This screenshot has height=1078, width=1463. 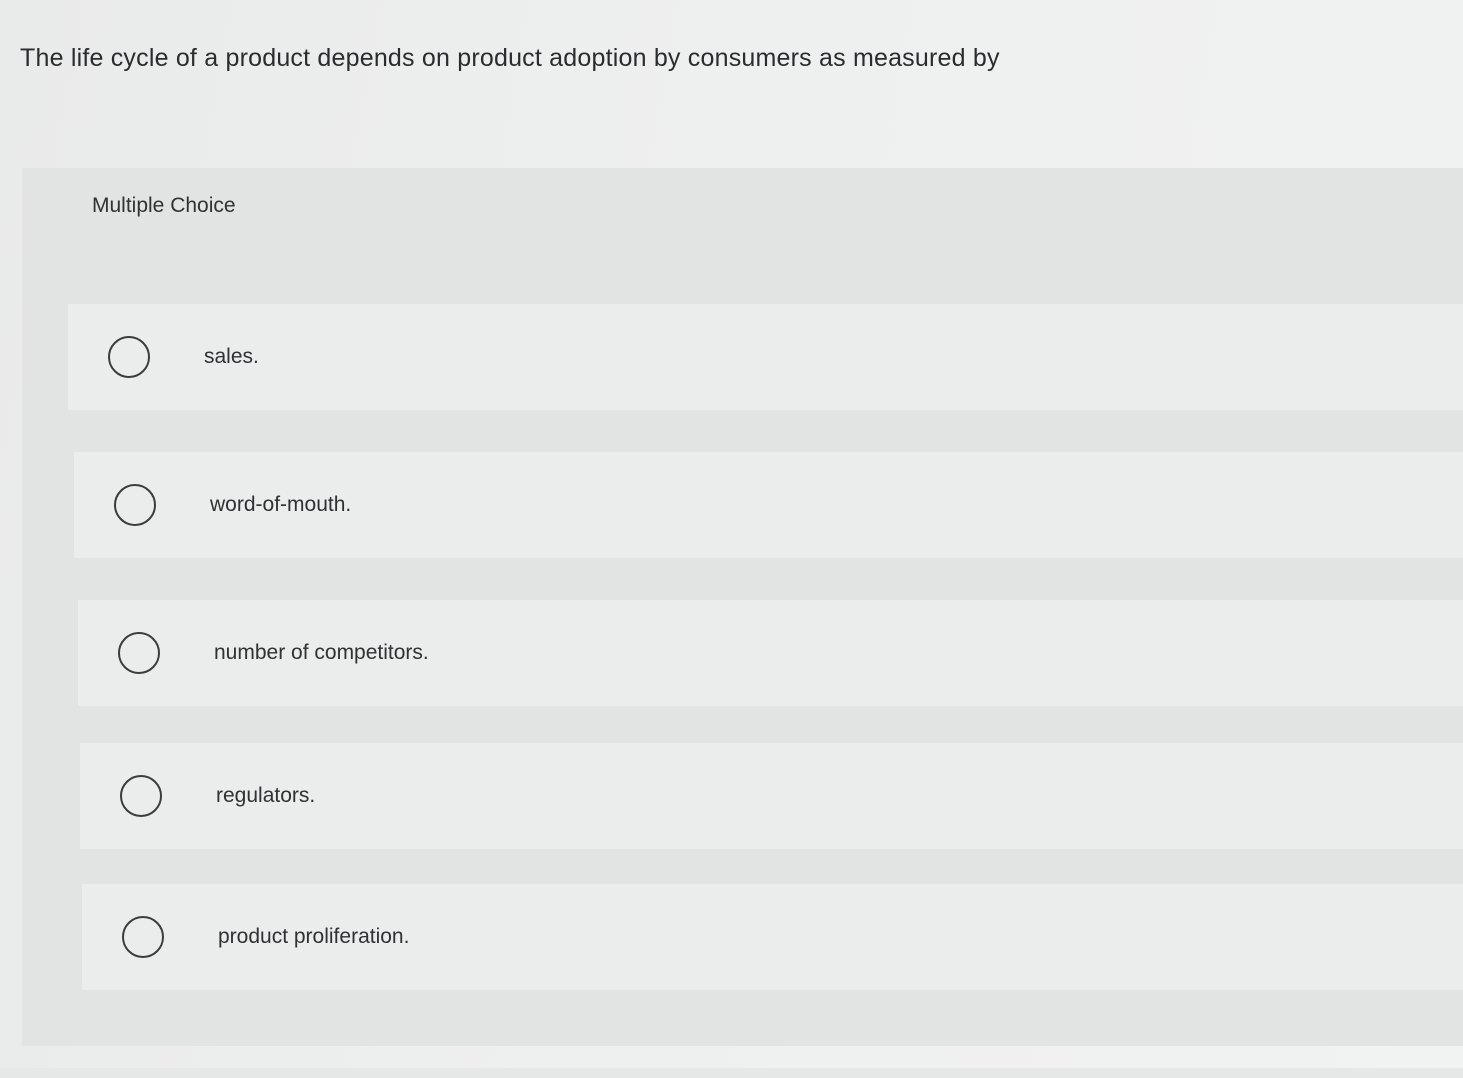 What do you see at coordinates (231, 356) in the screenshot?
I see `answer-option-label: sales.` at bounding box center [231, 356].